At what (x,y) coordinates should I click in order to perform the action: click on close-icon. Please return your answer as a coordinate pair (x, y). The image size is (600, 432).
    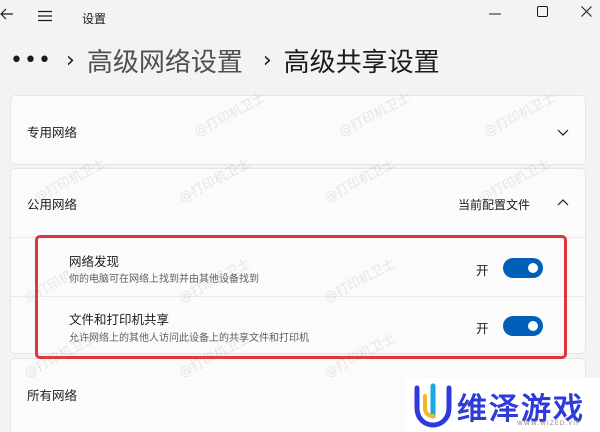
    Looking at the image, I should click on (586, 11).